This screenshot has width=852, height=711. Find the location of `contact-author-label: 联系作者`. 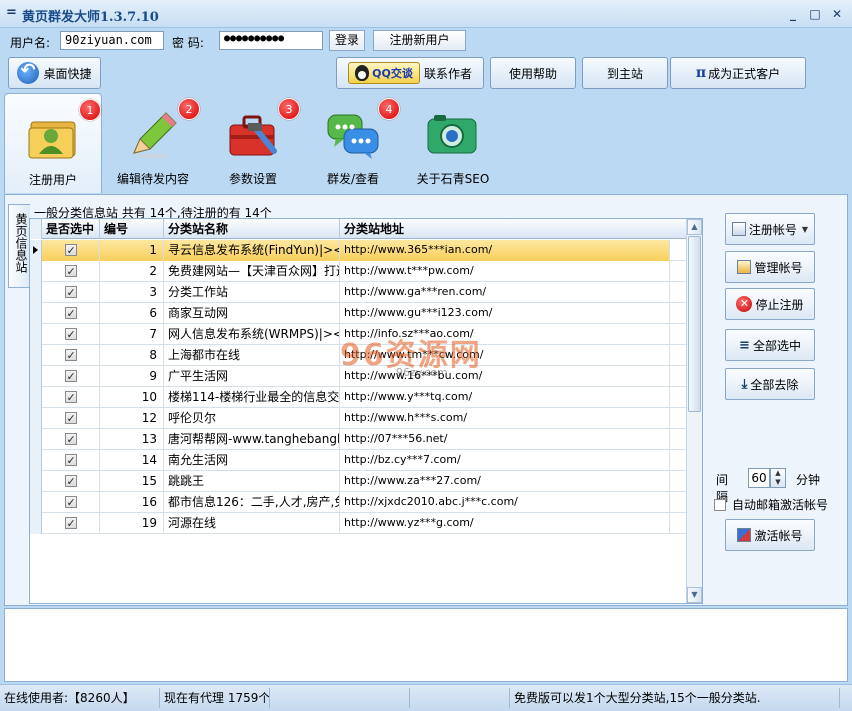

contact-author-label: 联系作者 is located at coordinates (447, 73).